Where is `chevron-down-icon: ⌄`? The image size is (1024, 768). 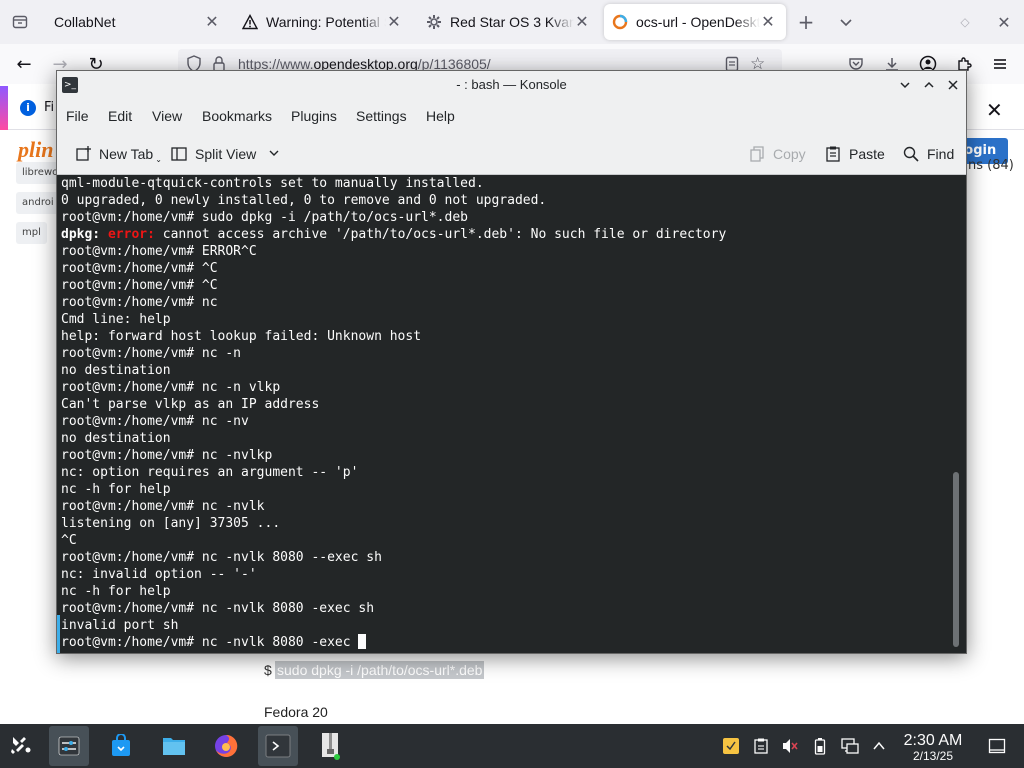 chevron-down-icon: ⌄ is located at coordinates (158, 159).